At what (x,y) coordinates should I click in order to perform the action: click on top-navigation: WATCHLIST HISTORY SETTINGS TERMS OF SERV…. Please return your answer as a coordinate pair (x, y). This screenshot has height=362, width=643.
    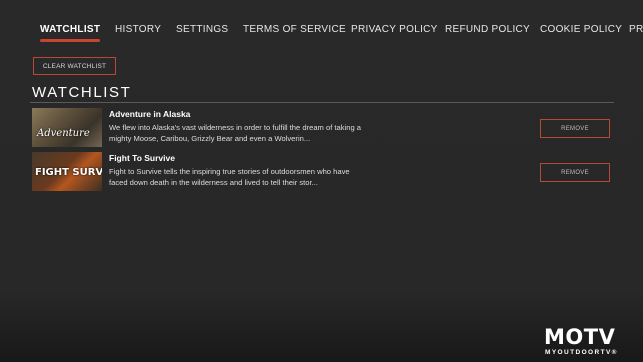
    Looking at the image, I should click on (321, 22).